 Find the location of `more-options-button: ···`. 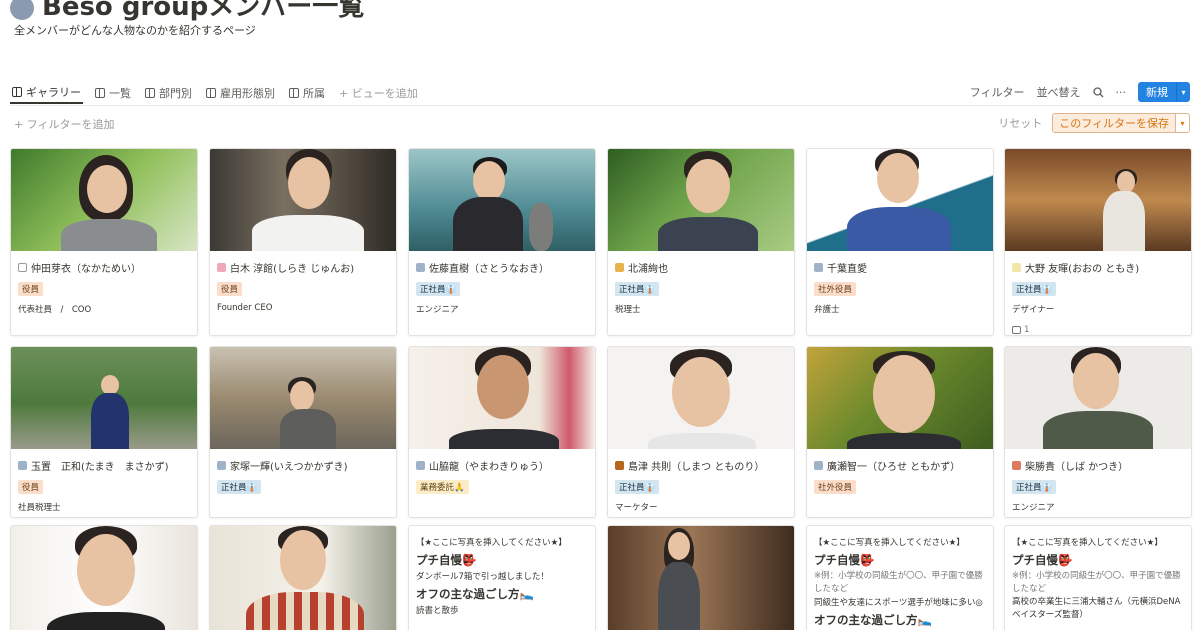

more-options-button: ··· is located at coordinates (1121, 92).